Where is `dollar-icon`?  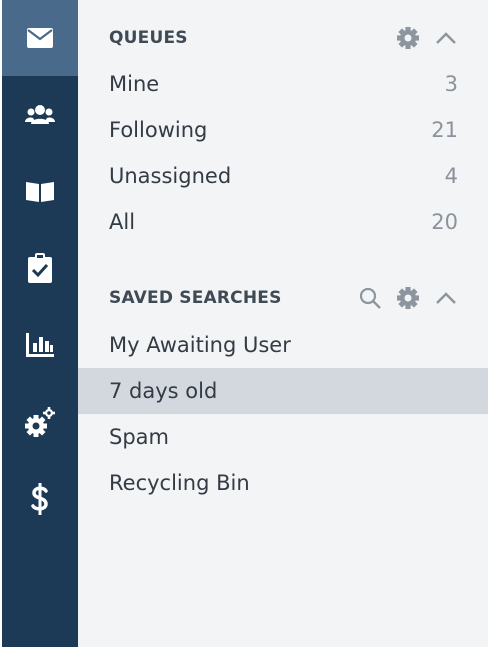 dollar-icon is located at coordinates (39, 499).